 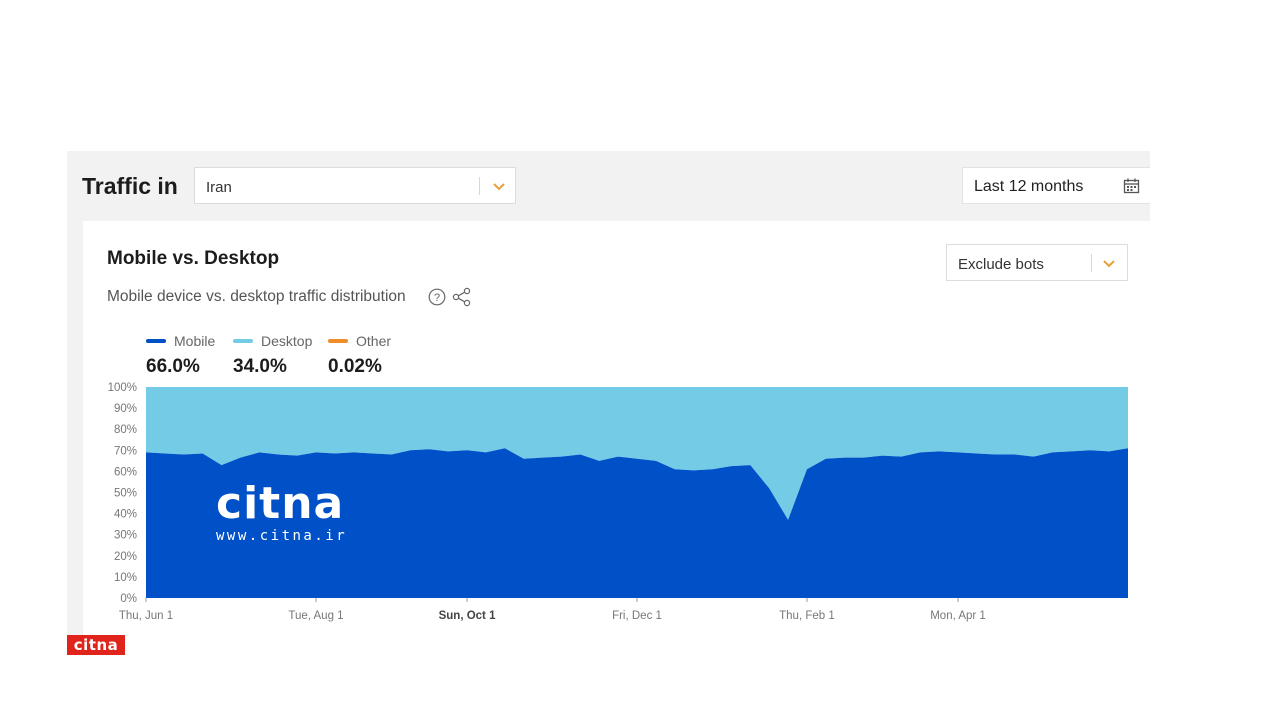 What do you see at coordinates (125, 515) in the screenshot?
I see `y-tick-label: 40%` at bounding box center [125, 515].